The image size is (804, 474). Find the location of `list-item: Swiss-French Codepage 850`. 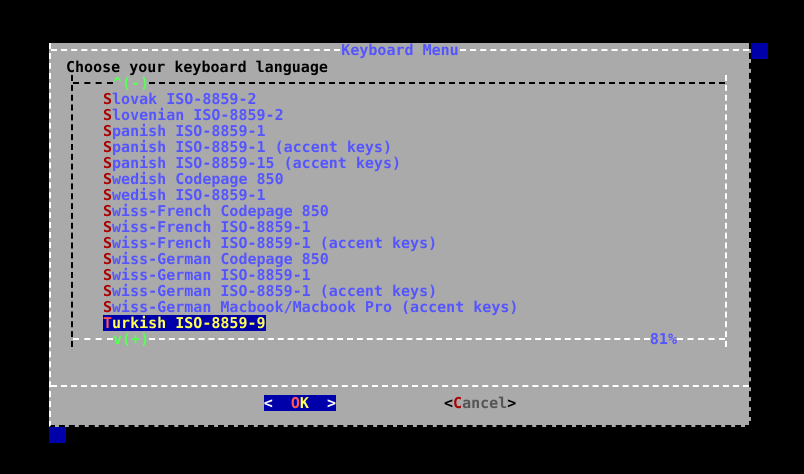

list-item: Swiss-French Codepage 850 is located at coordinates (216, 211).